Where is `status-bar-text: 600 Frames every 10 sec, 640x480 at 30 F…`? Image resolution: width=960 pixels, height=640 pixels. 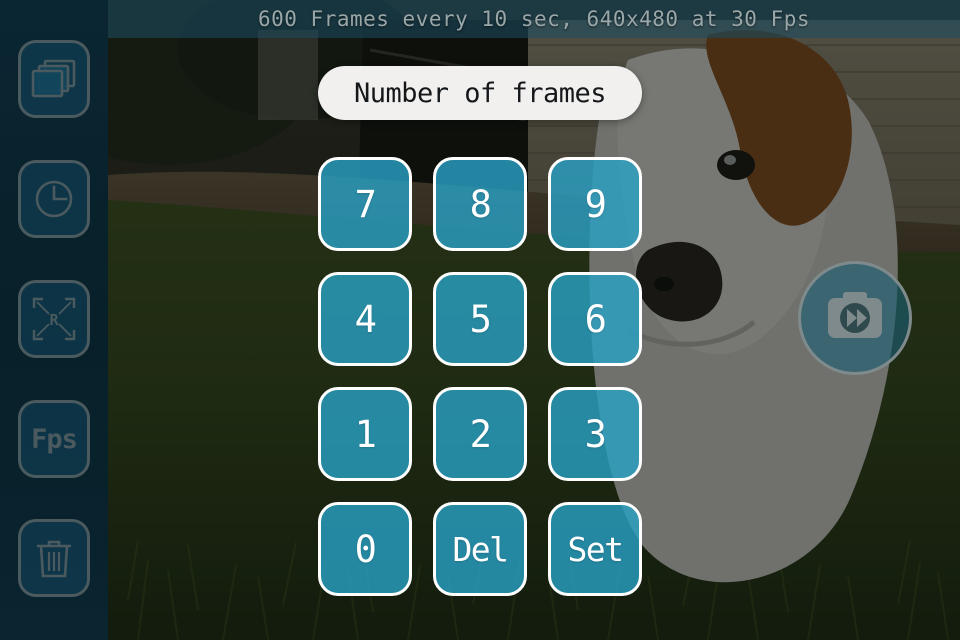
status-bar-text: 600 Frames every 10 sec, 640x480 at 30 F… is located at coordinates (533, 19).